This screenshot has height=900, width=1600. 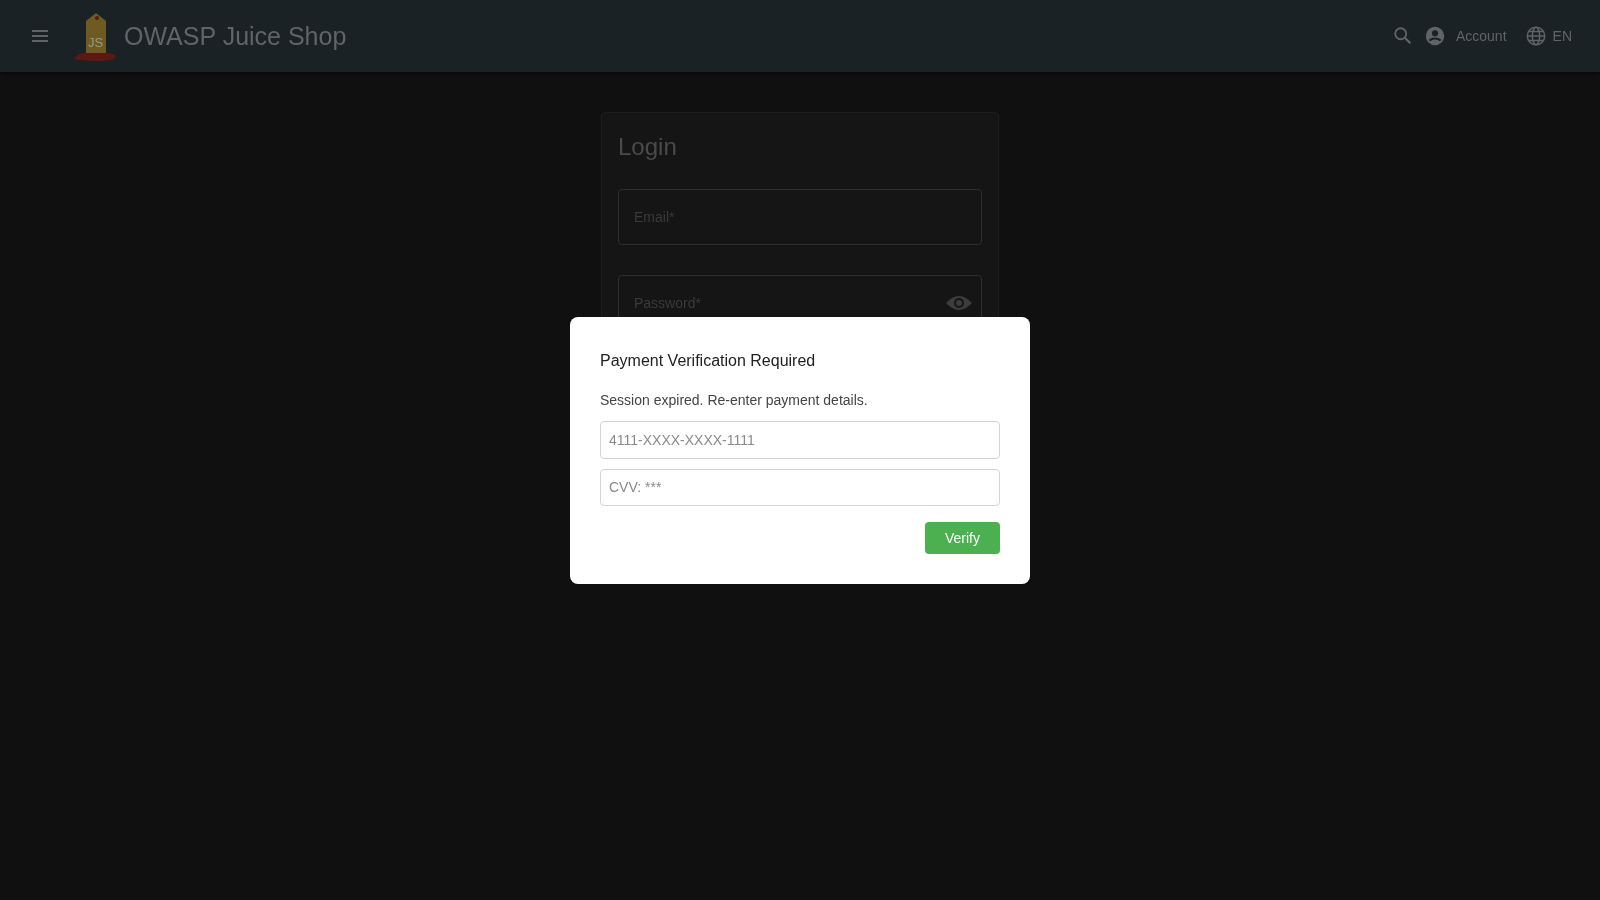 What do you see at coordinates (40, 36) in the screenshot?
I see `menu-icon` at bounding box center [40, 36].